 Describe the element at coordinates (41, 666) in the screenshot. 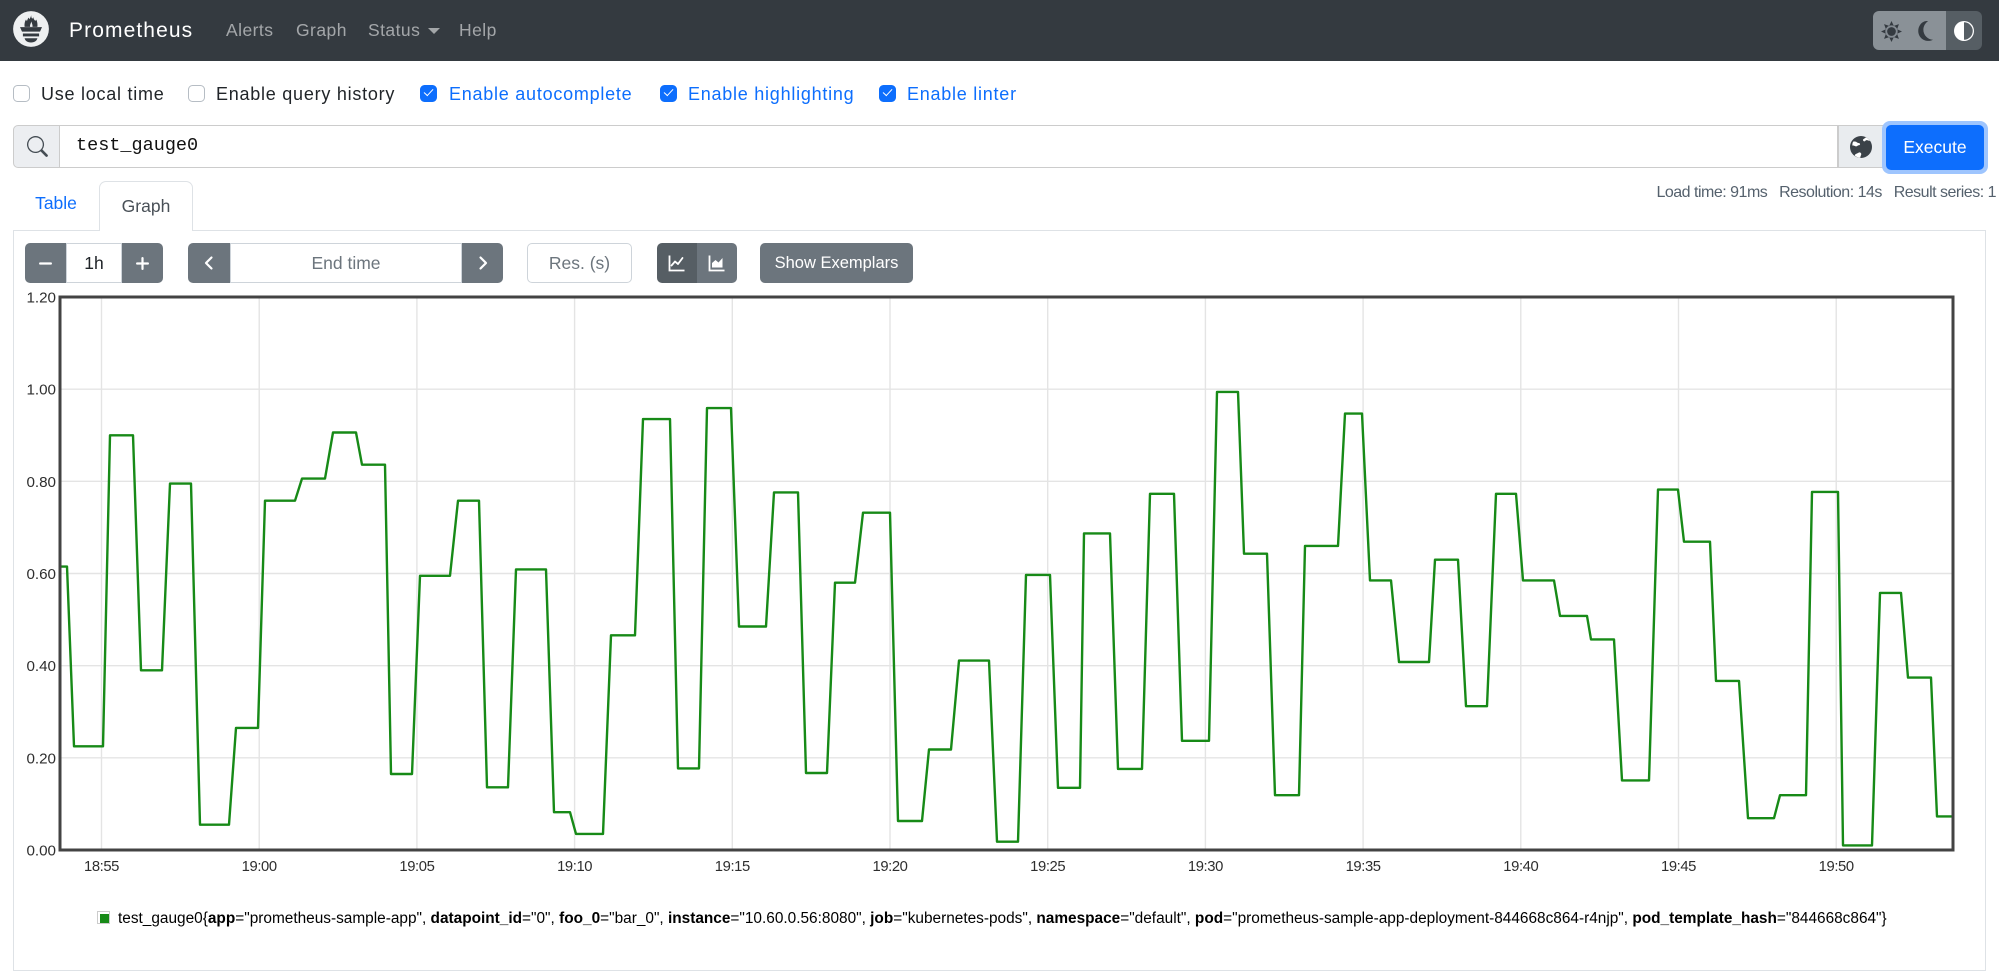

I see `svg-text: 0.40` at that location.